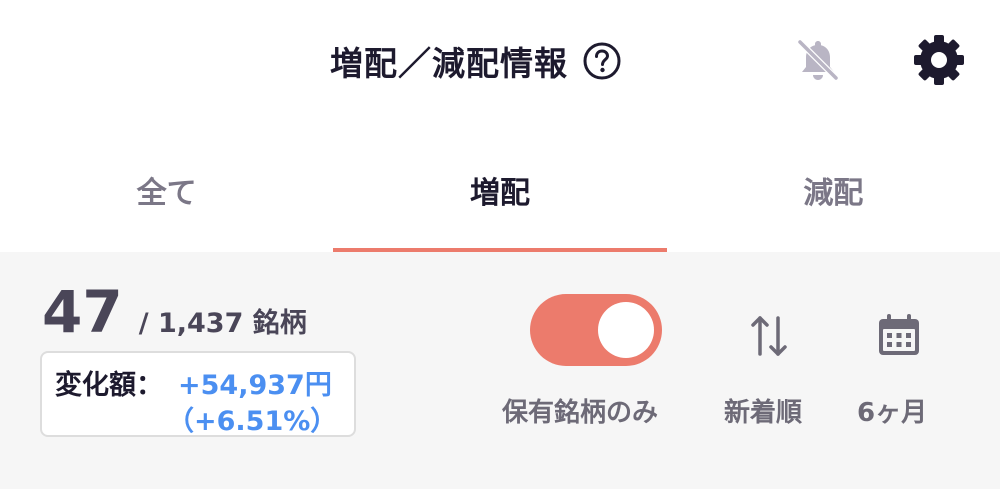 This screenshot has width=1000, height=489. What do you see at coordinates (252, 421) in the screenshot?
I see `change-percent-value: （+6.51%）` at bounding box center [252, 421].